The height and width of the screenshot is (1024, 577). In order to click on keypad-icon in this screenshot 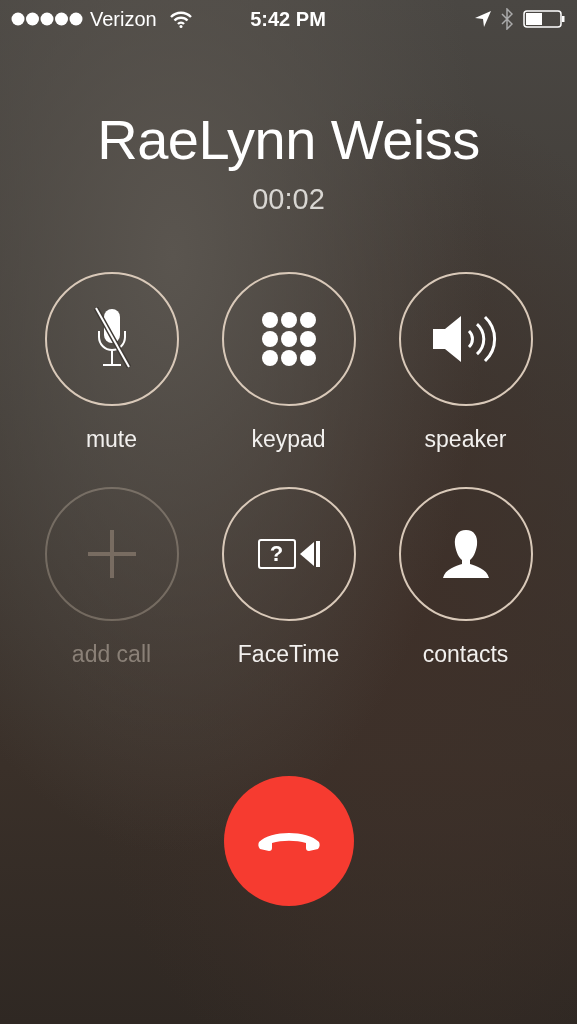, I will do `click(288, 339)`.